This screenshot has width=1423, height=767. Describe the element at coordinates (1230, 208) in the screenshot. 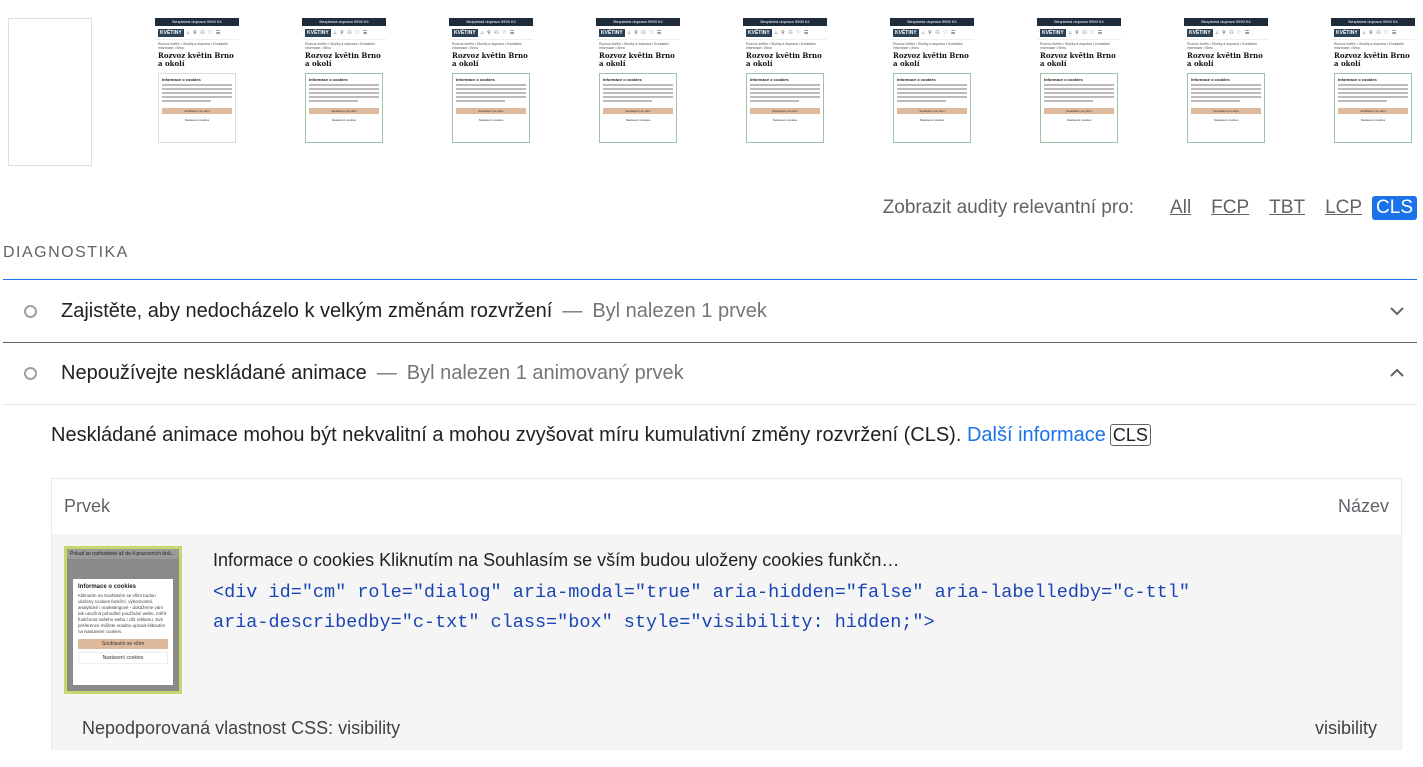

I see `filter-chip-fcp: FCP` at that location.